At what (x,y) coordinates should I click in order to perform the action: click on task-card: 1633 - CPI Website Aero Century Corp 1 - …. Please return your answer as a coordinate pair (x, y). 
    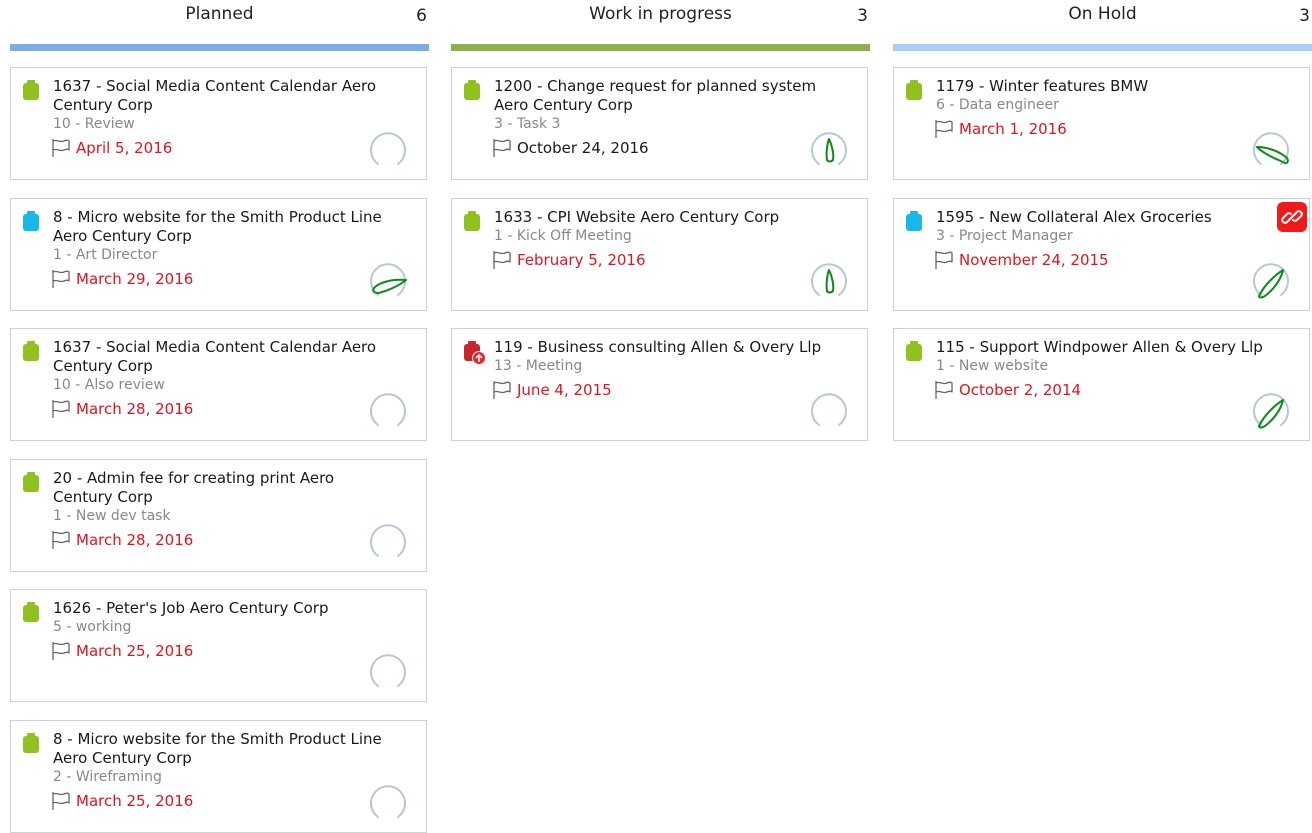
    Looking at the image, I should click on (659, 254).